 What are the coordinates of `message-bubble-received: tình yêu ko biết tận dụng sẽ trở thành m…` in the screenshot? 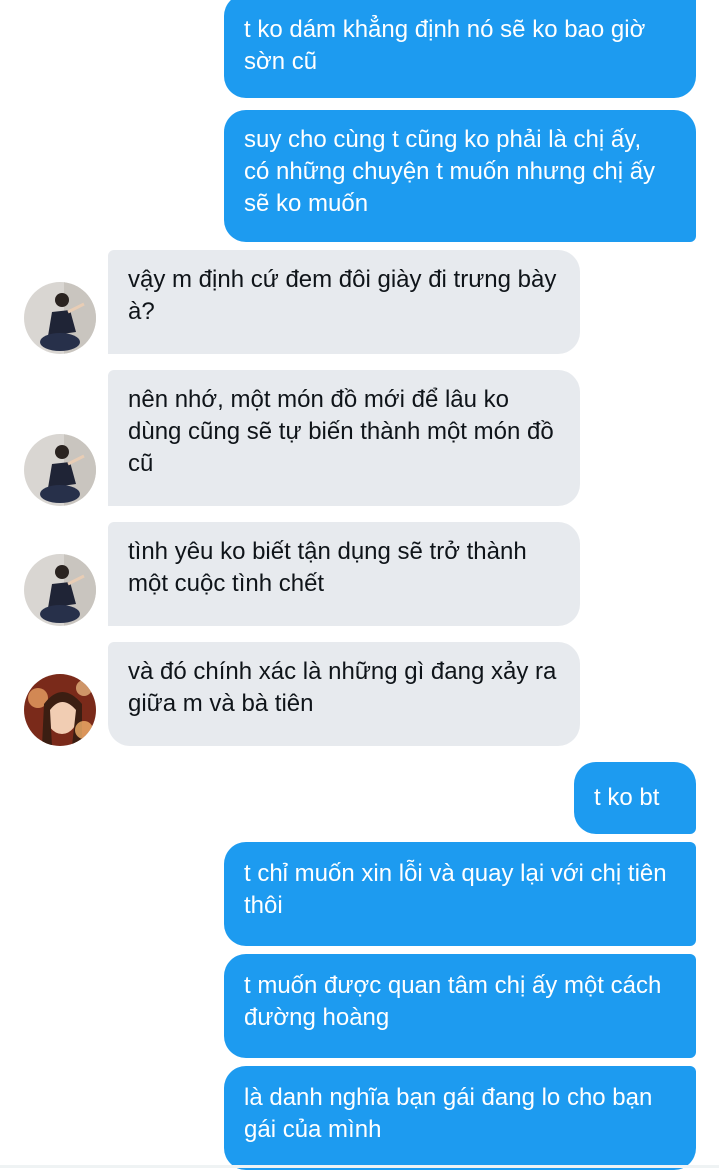 It's located at (344, 574).